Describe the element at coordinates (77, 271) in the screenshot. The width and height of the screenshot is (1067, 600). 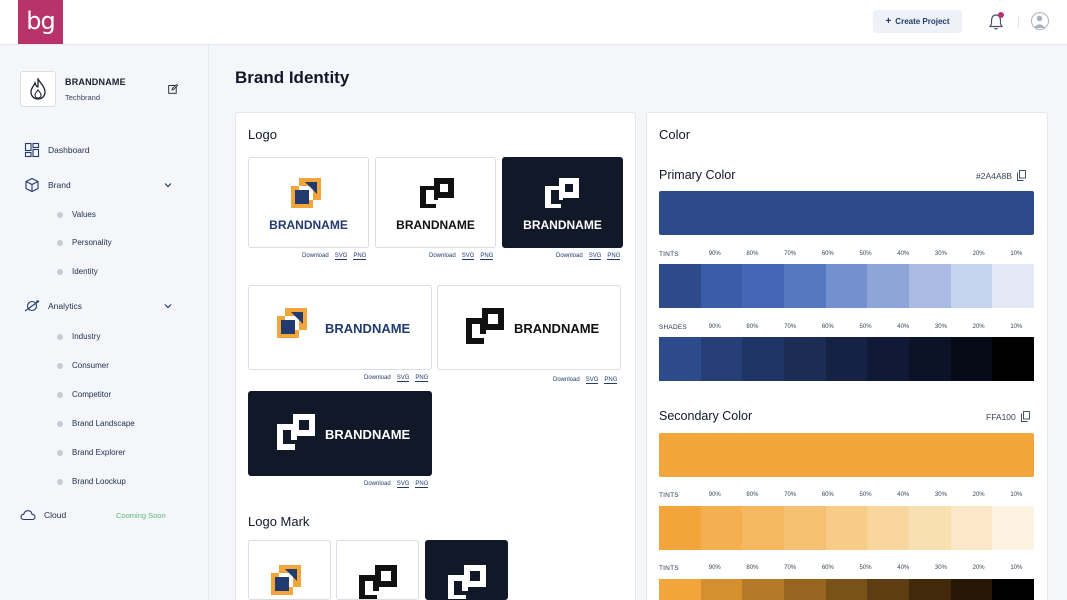
I see `sidebar-subitem-identity: Identity` at that location.